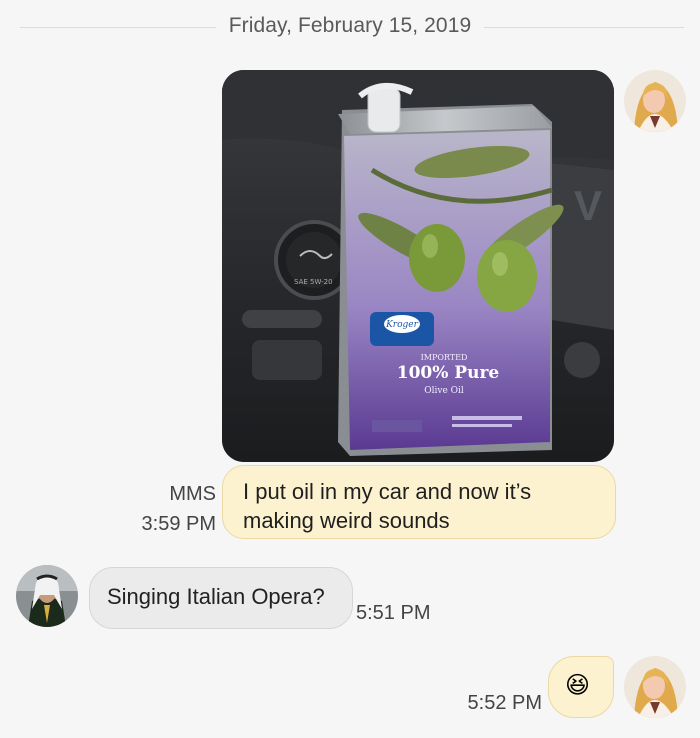 This screenshot has height=738, width=700. What do you see at coordinates (346, 520) in the screenshot?
I see `message-text-line-2: making weird sounds` at bounding box center [346, 520].